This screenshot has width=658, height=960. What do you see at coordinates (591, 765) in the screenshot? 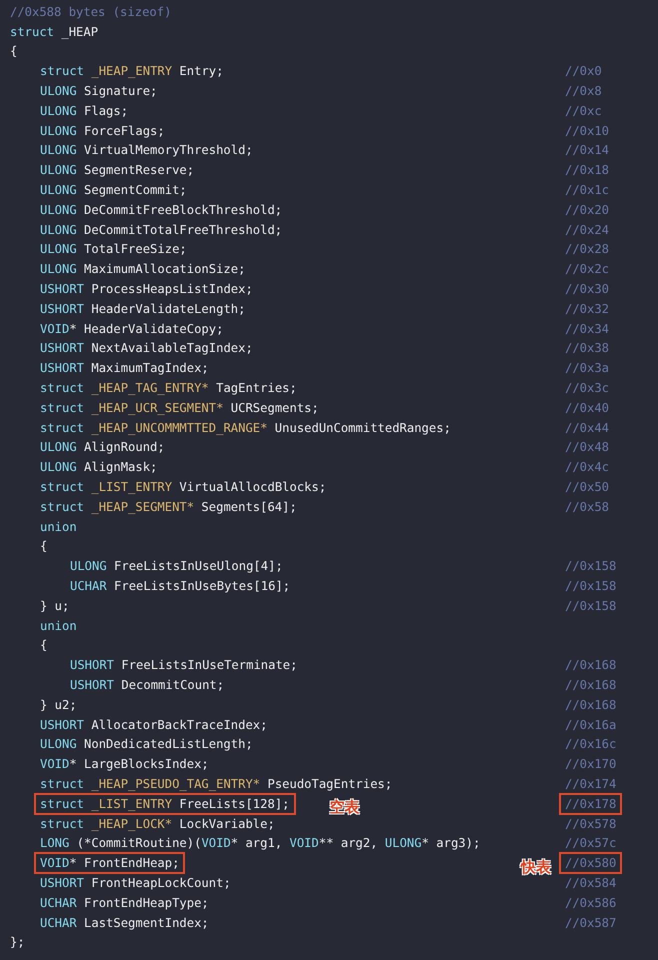
I see `offset-comment: //0x170` at bounding box center [591, 765].